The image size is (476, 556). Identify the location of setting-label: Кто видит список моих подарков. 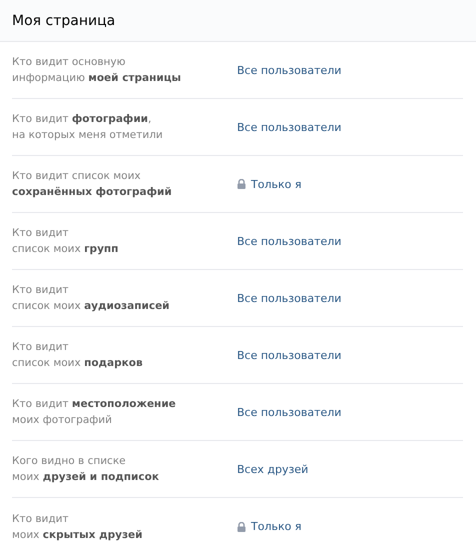
(78, 355).